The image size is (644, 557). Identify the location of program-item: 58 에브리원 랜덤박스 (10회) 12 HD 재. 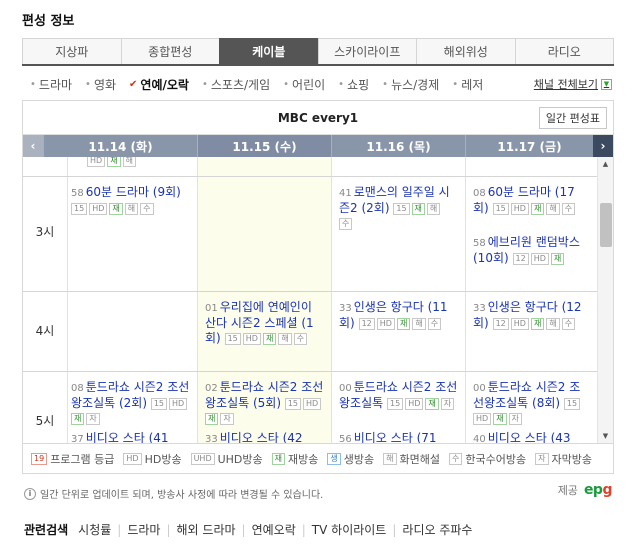
(529, 250).